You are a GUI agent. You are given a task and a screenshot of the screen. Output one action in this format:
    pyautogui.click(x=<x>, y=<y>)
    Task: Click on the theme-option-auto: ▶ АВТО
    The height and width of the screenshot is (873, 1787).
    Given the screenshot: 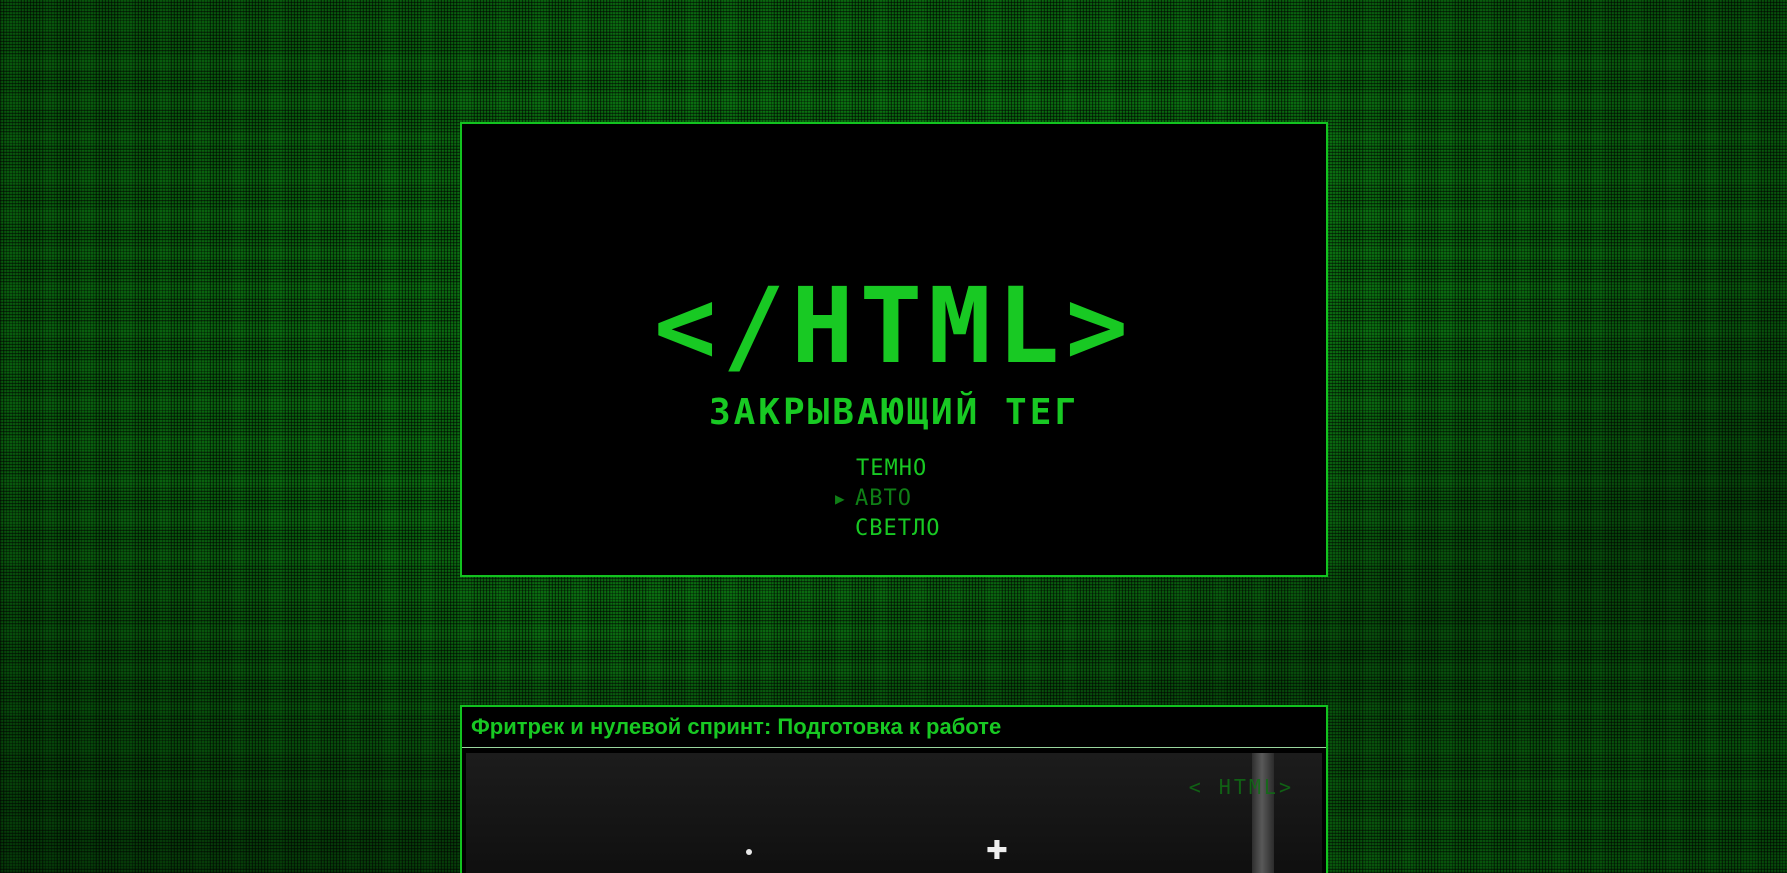 What is the action you would take?
    pyautogui.click(x=873, y=499)
    